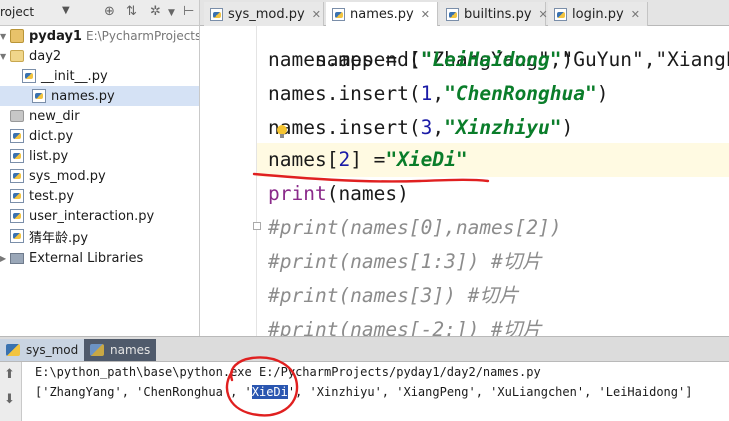  What do you see at coordinates (262, 386) in the screenshot?
I see `annotation-circle` at bounding box center [262, 386].